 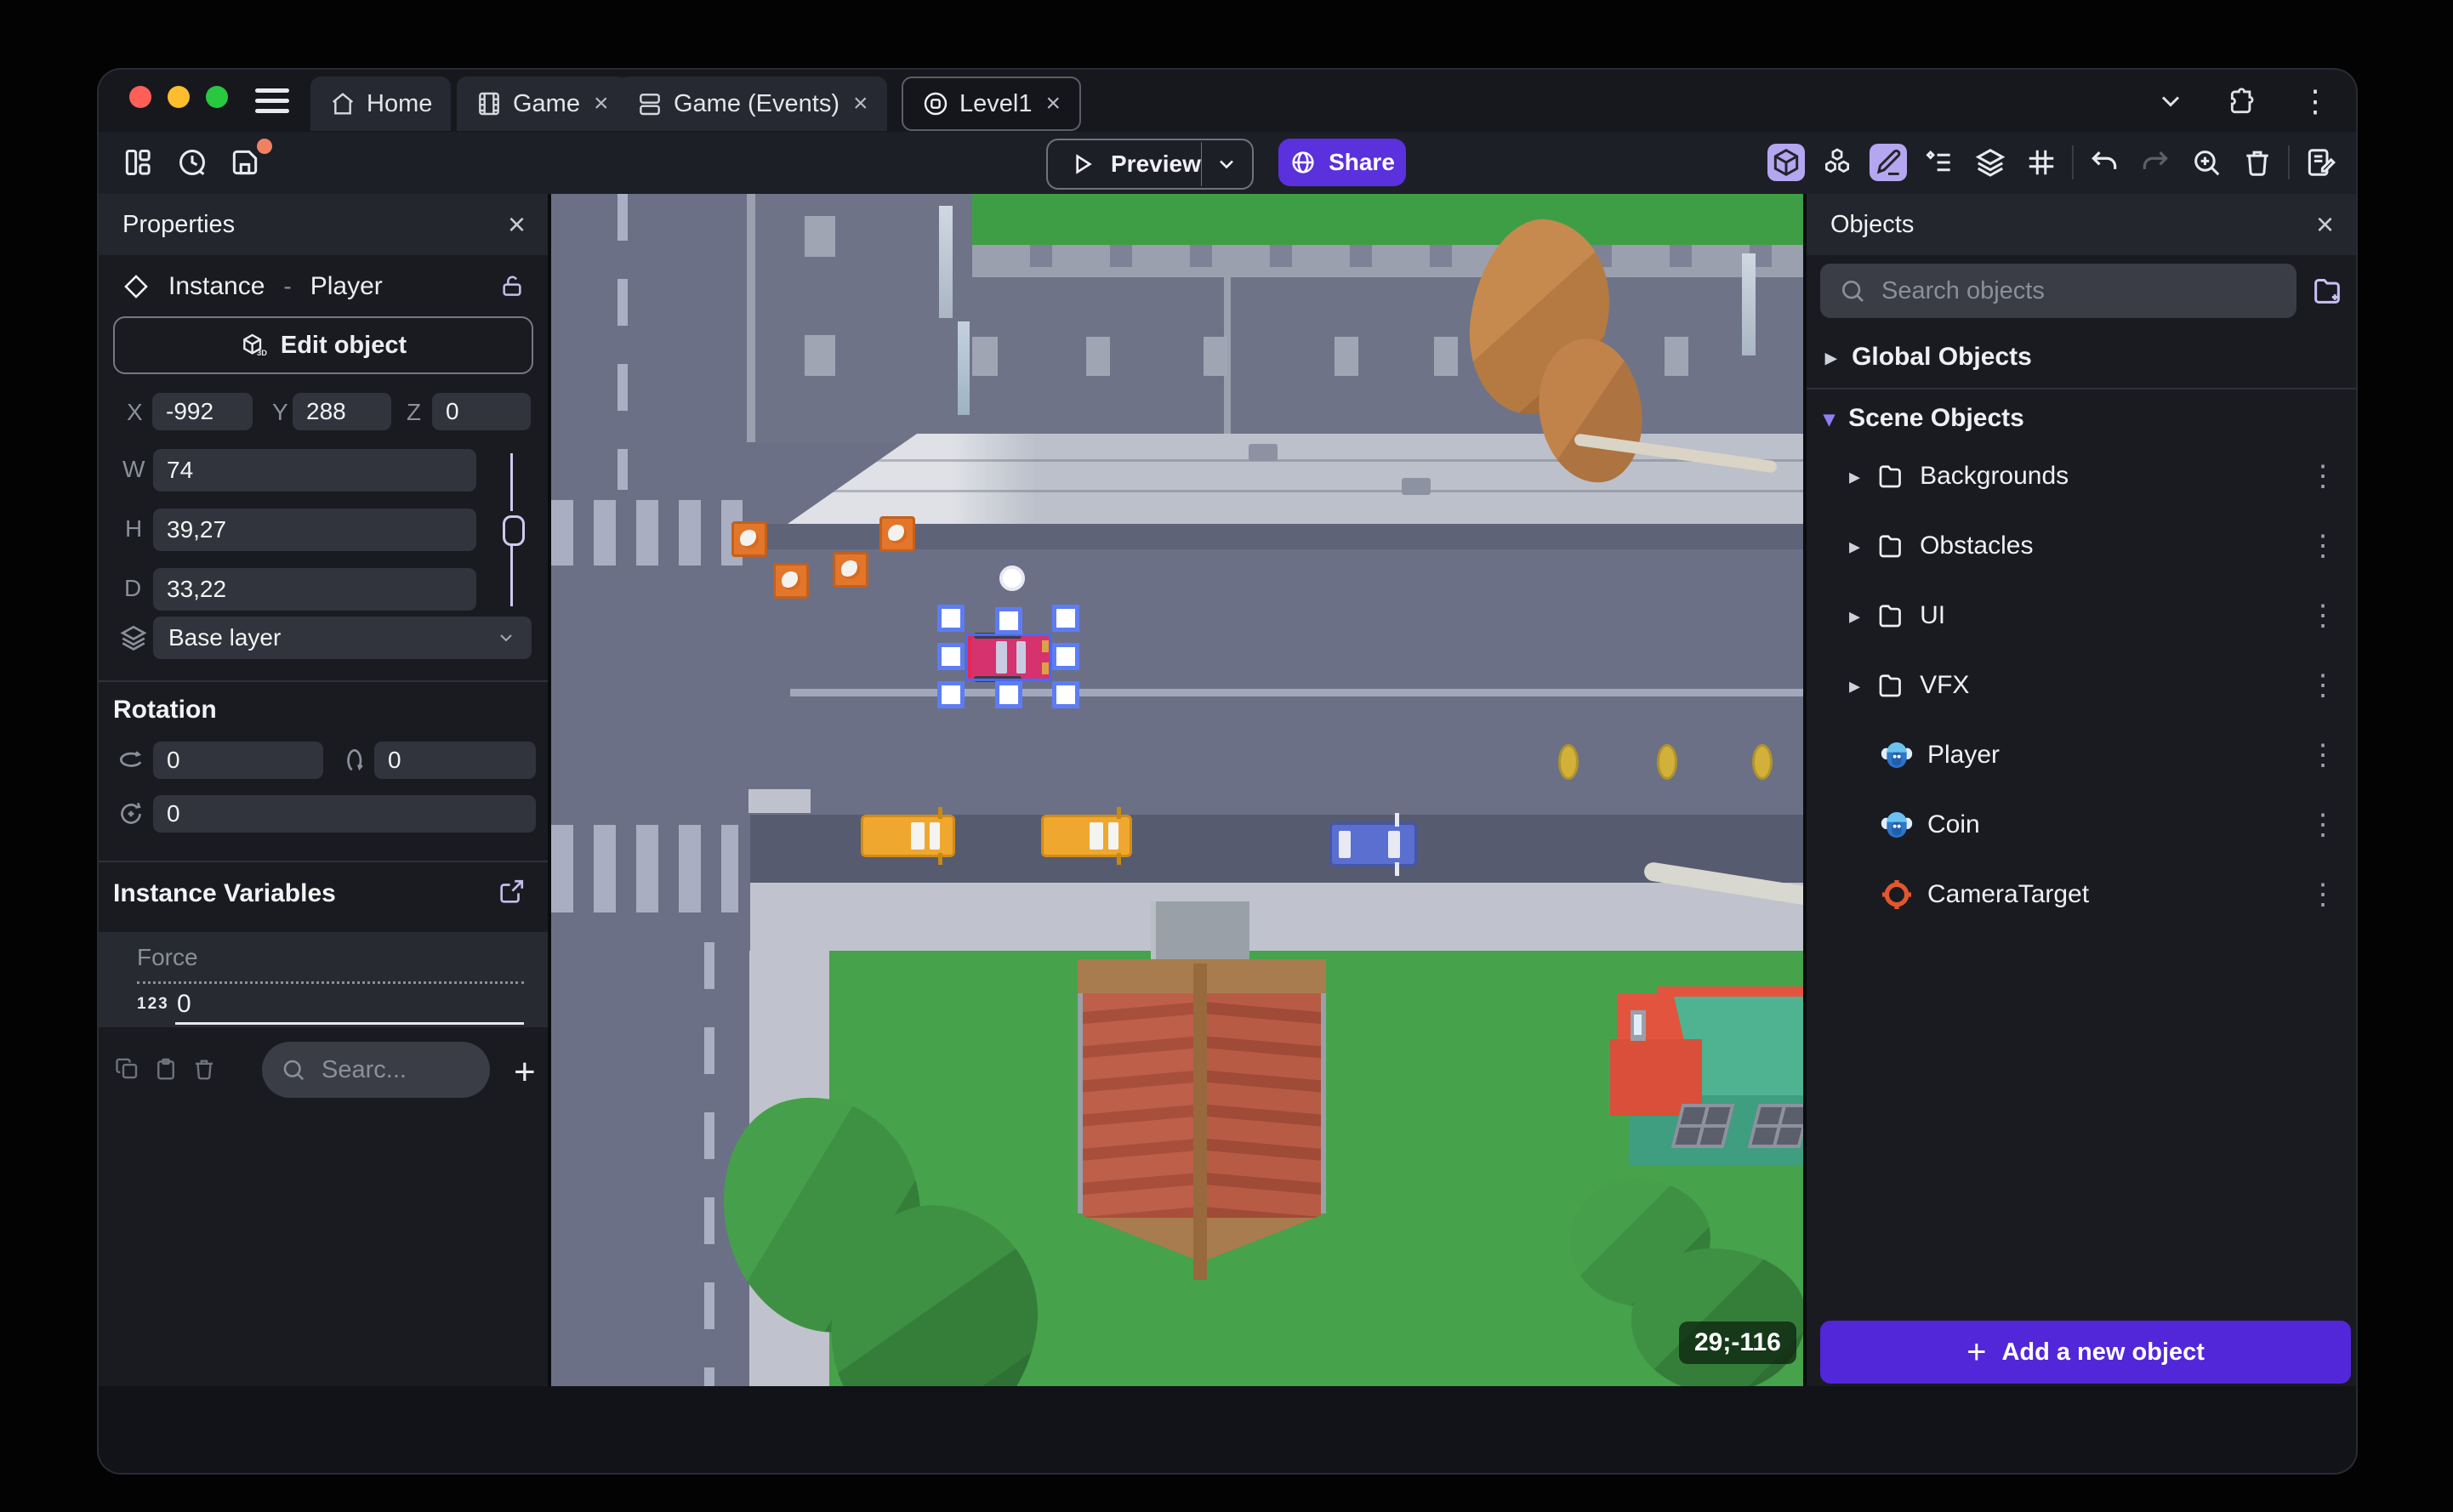 What do you see at coordinates (511, 892) in the screenshot?
I see `open-variables-external-icon` at bounding box center [511, 892].